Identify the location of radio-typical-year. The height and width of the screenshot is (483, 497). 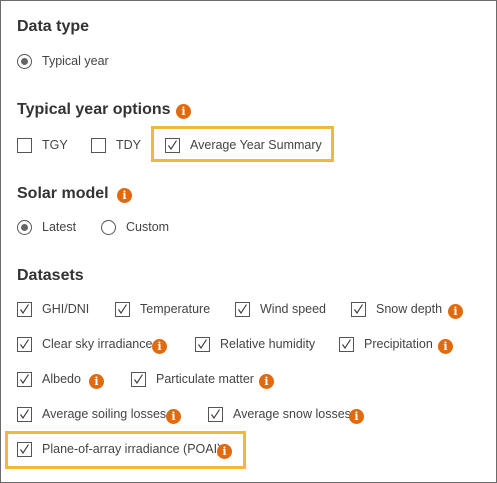
(24, 61).